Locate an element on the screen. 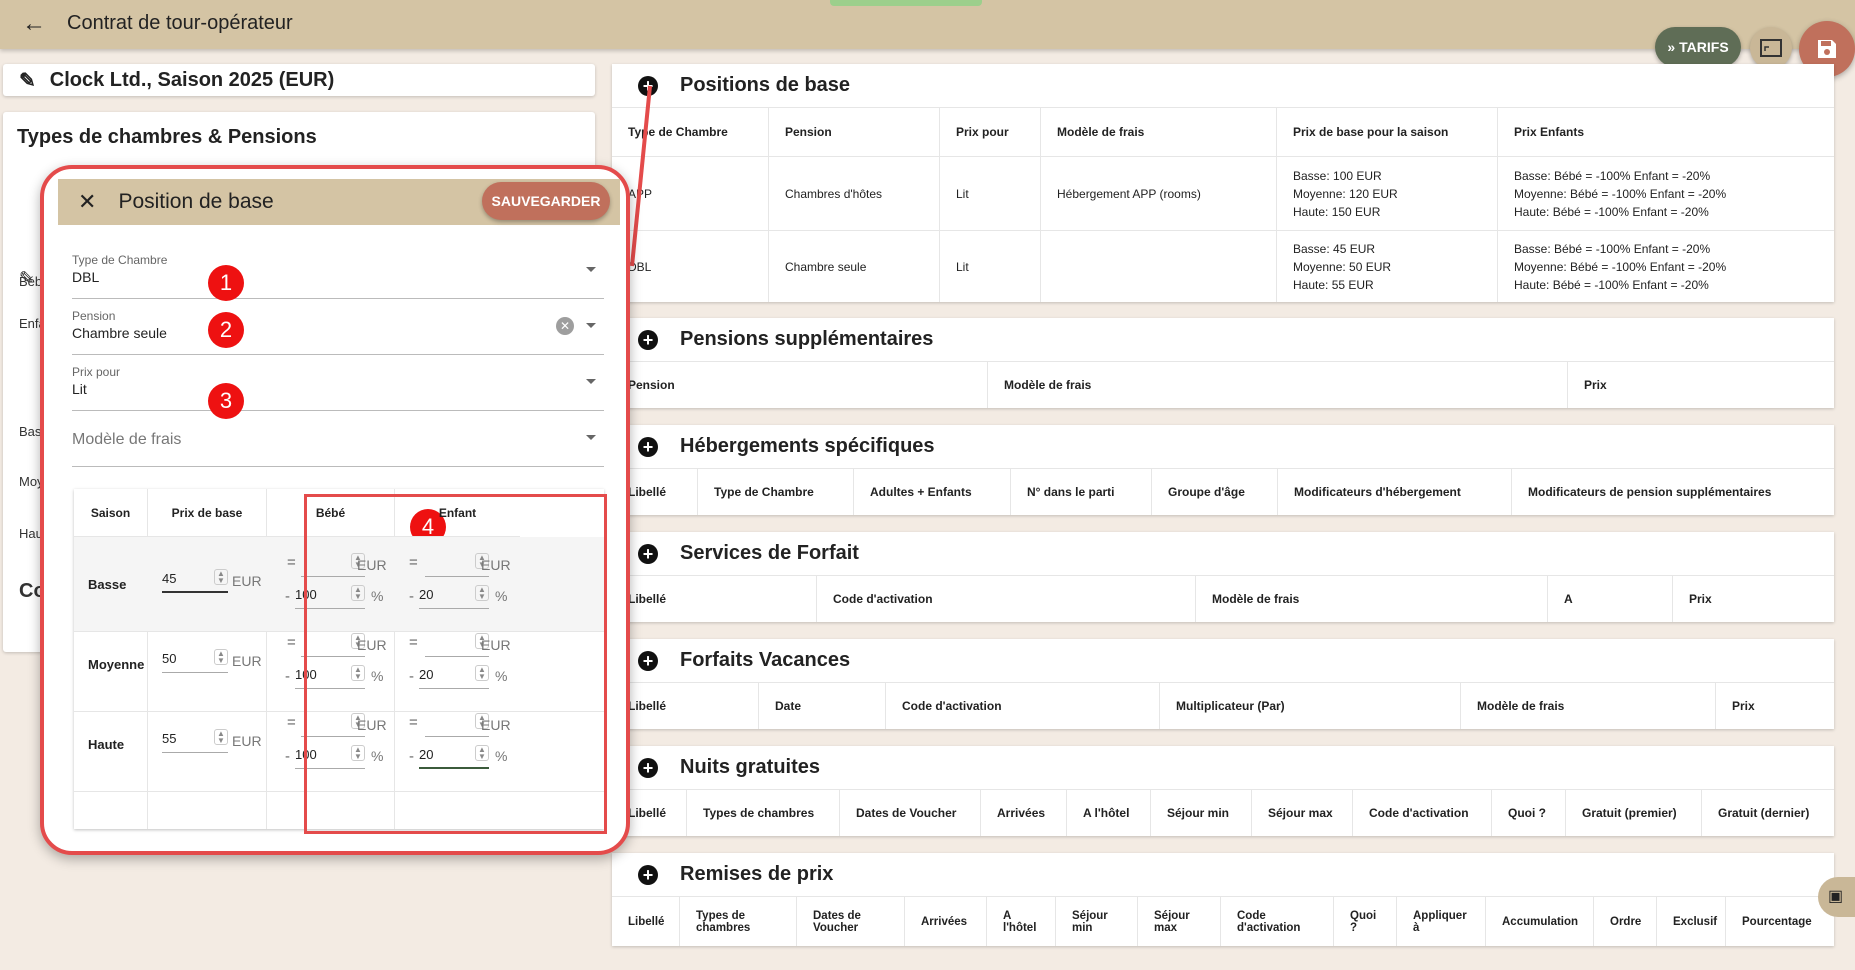  section-title: Remises de prix is located at coordinates (757, 874).